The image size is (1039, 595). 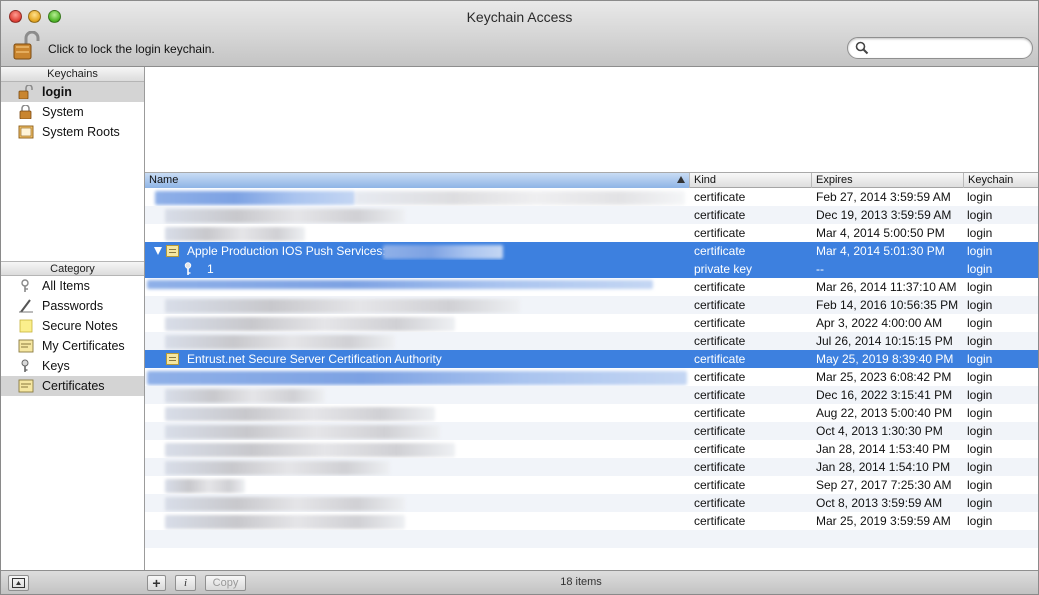 What do you see at coordinates (72, 112) in the screenshot?
I see `sidebar-item-system: System` at bounding box center [72, 112].